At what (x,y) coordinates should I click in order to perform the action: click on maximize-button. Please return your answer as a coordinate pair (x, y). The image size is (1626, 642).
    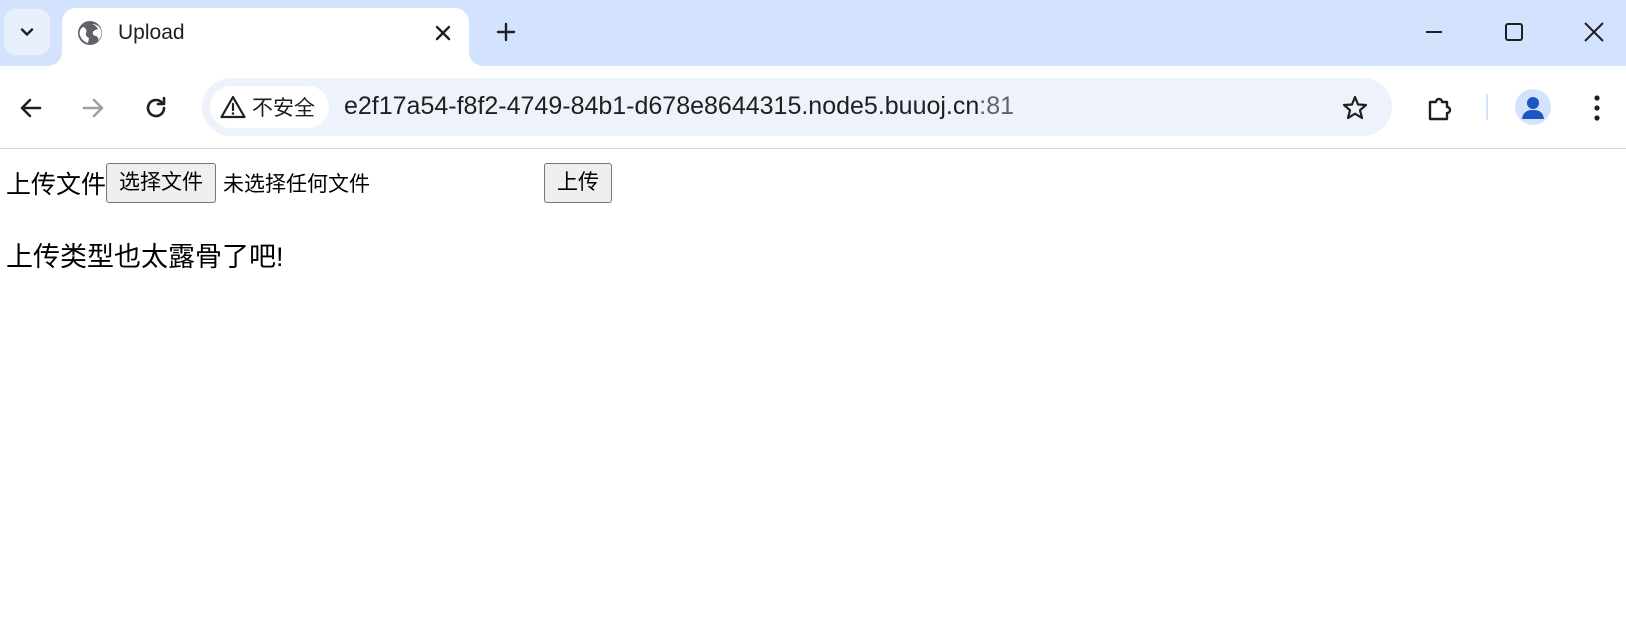
    Looking at the image, I should click on (1514, 32).